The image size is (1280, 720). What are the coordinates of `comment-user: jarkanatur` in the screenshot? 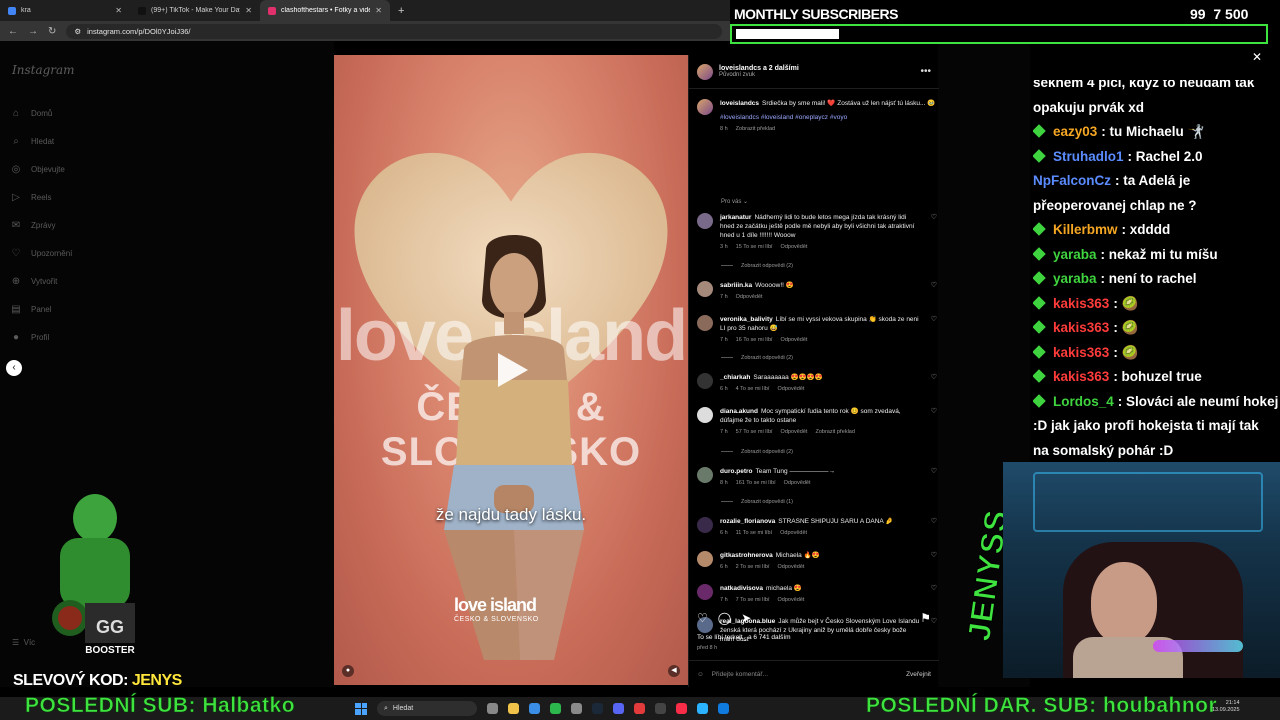 It's located at (735, 217).